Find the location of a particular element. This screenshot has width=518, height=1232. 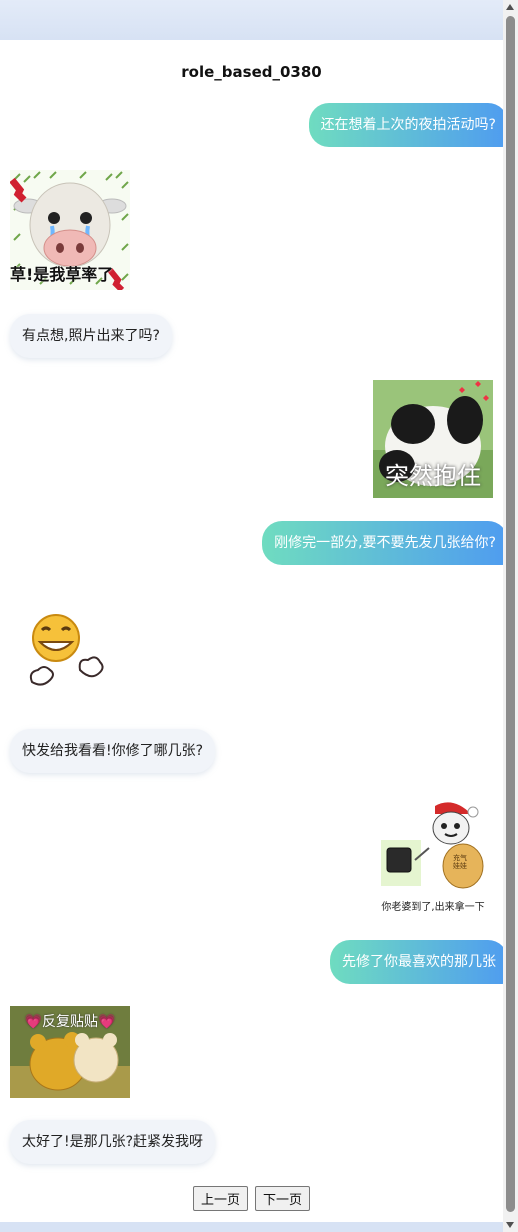

page-title: role_based_0380 is located at coordinates (251, 72).